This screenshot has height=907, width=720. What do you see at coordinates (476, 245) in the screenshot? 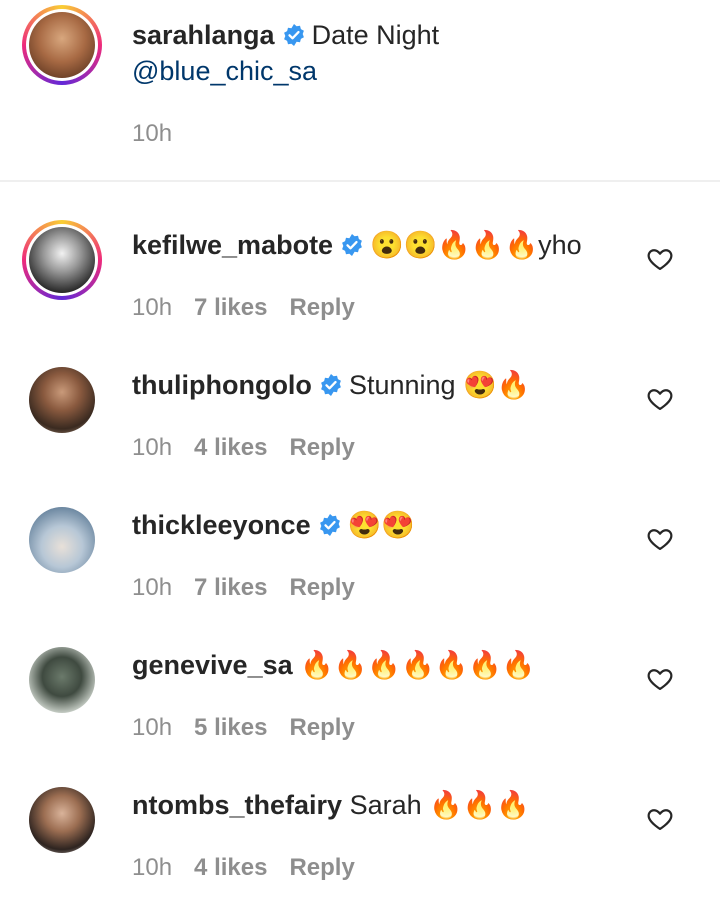
I see `comment-text: 😮😮🔥🔥🔥yho` at bounding box center [476, 245].